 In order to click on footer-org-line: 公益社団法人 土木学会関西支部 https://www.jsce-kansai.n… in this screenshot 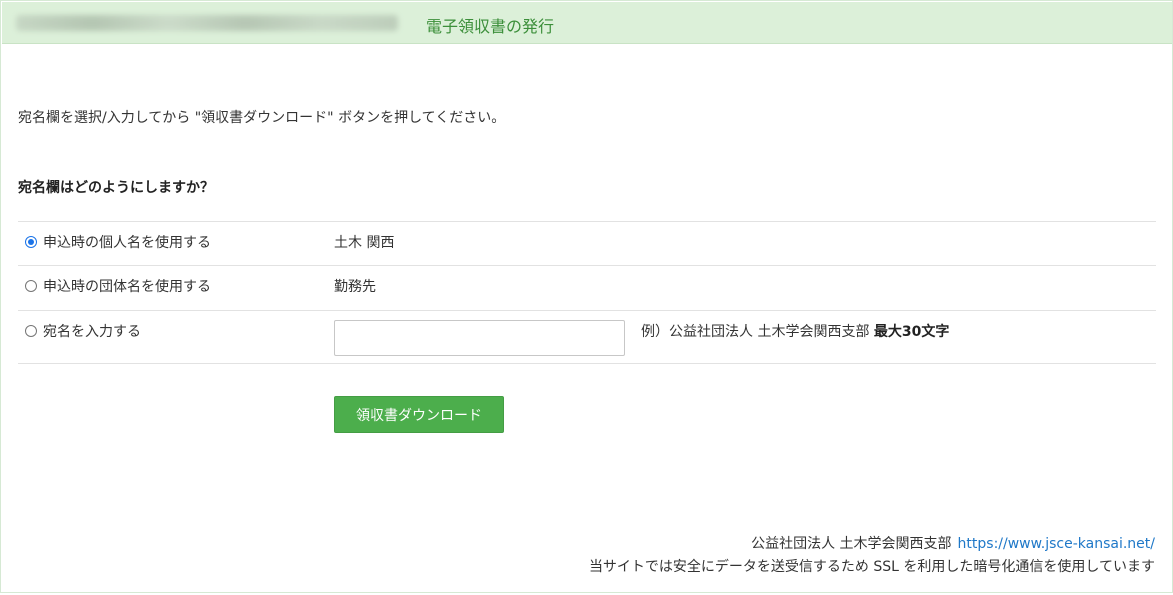, I will do `click(953, 543)`.